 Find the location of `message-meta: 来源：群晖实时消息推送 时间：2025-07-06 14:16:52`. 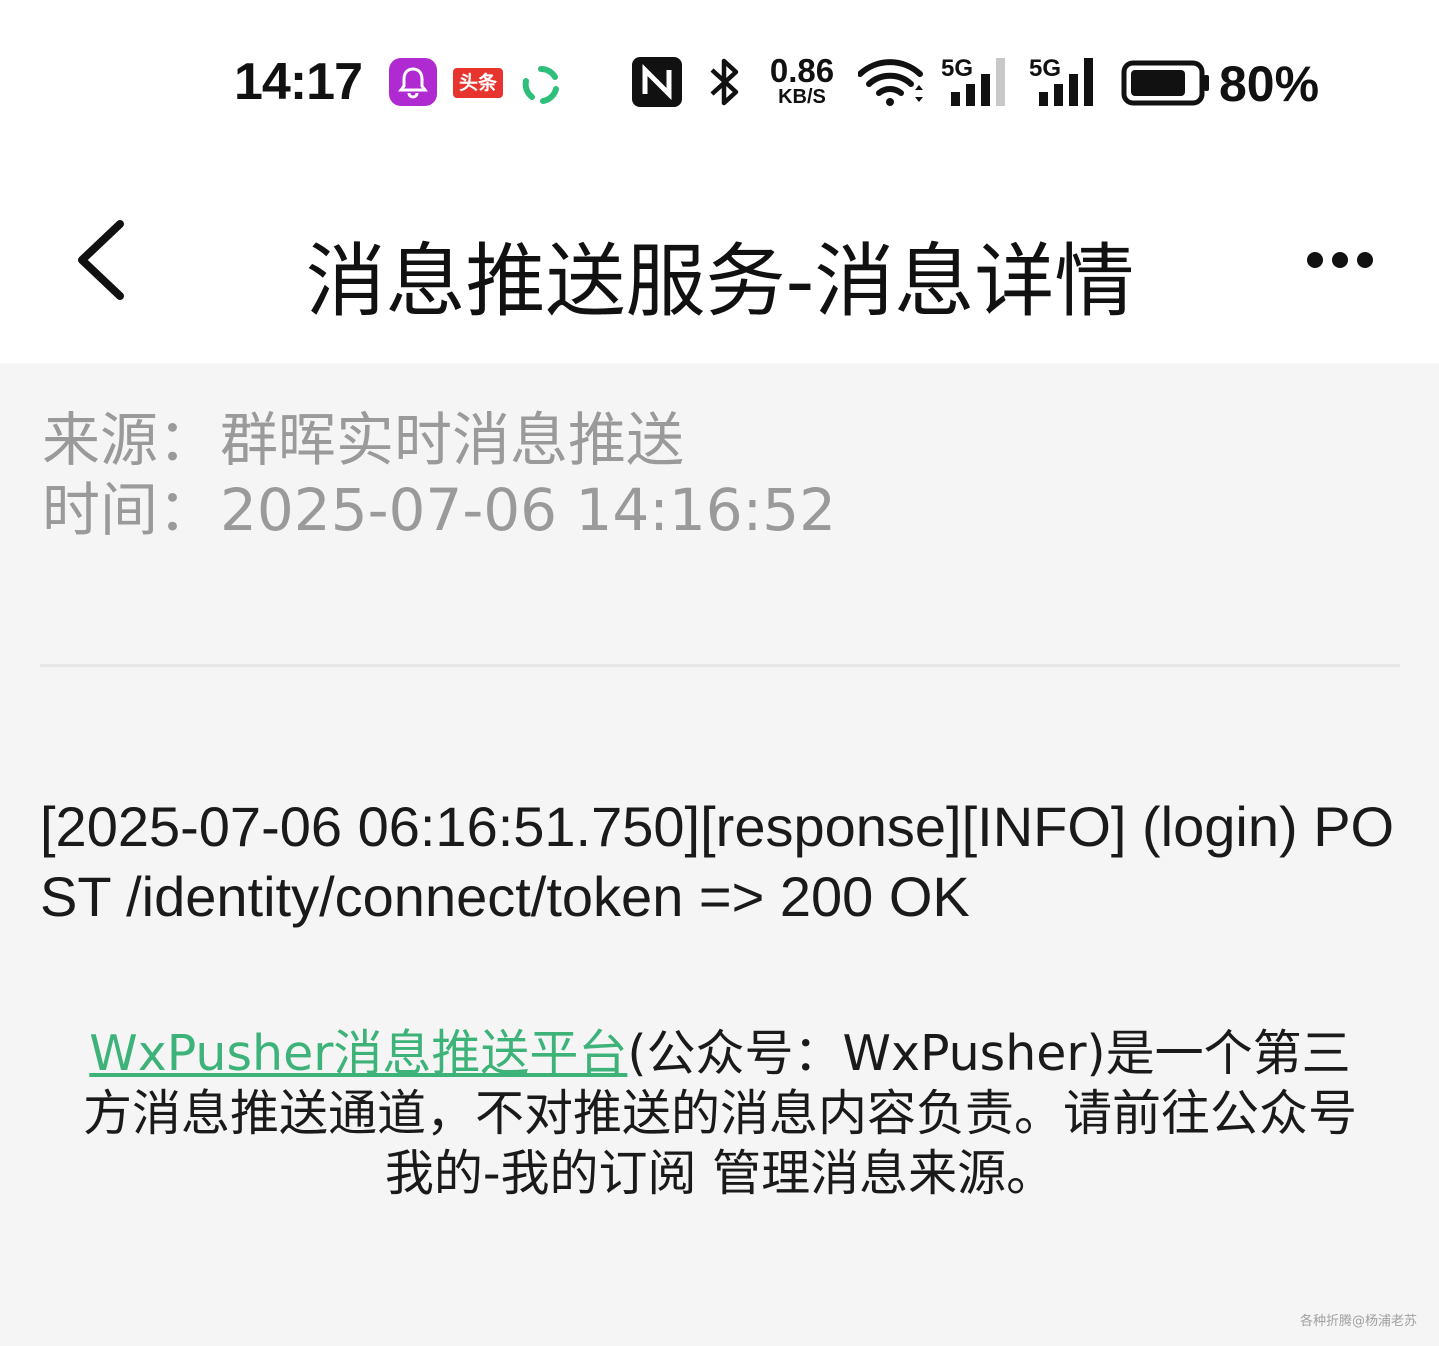

message-meta: 来源：群晖实时消息推送 时间：2025-07-06 14:16:52 is located at coordinates (439, 475).